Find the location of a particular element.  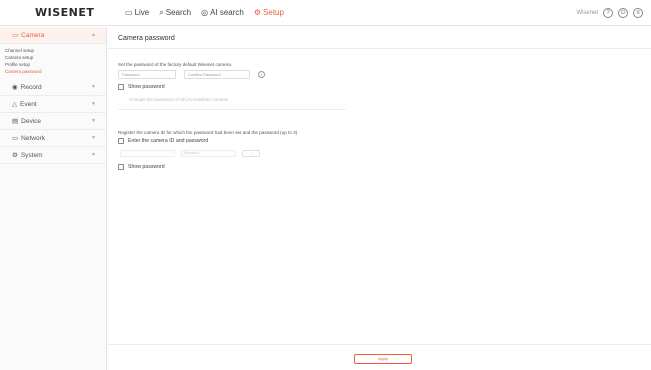

sidebar-item-camera-password: Camera password is located at coordinates (55, 71).